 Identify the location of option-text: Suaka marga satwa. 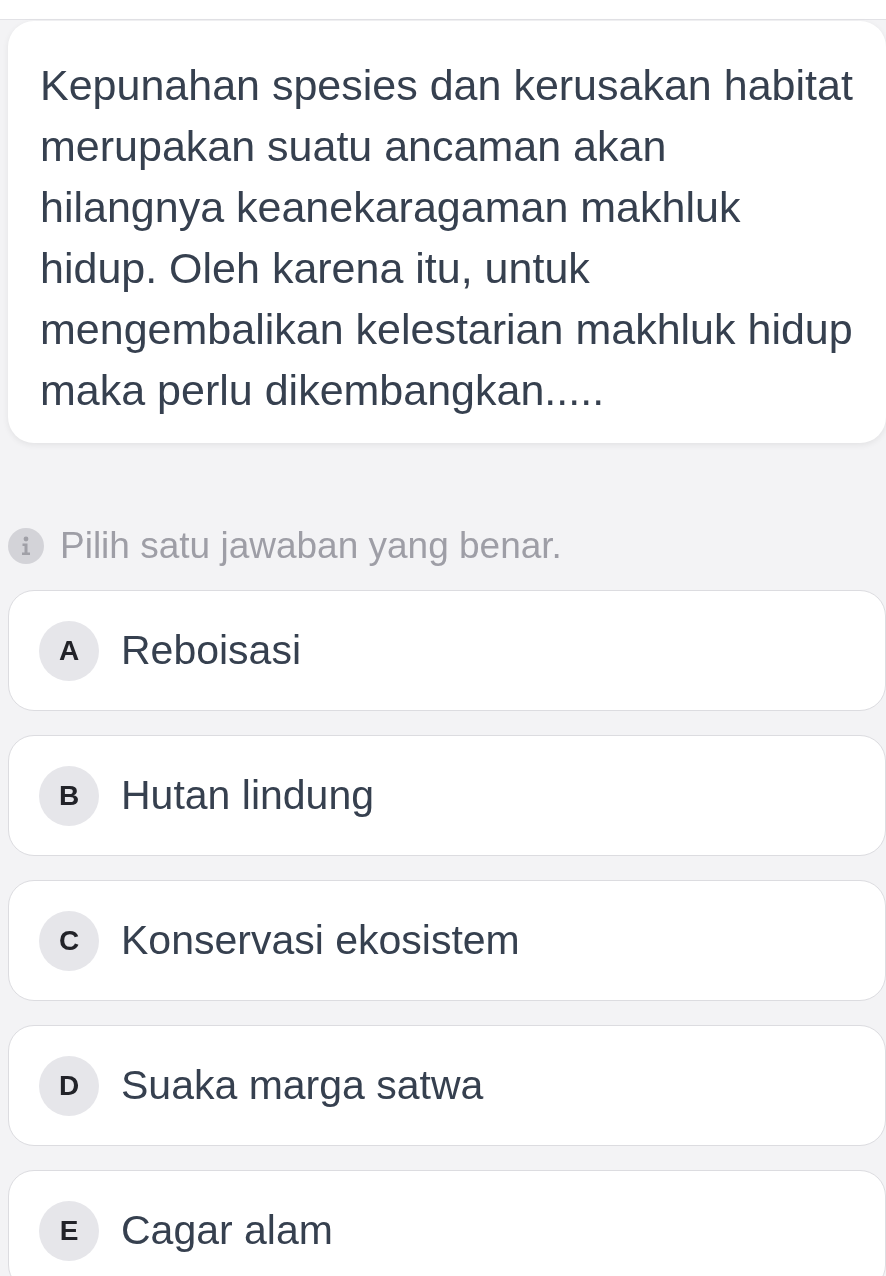
(302, 1085).